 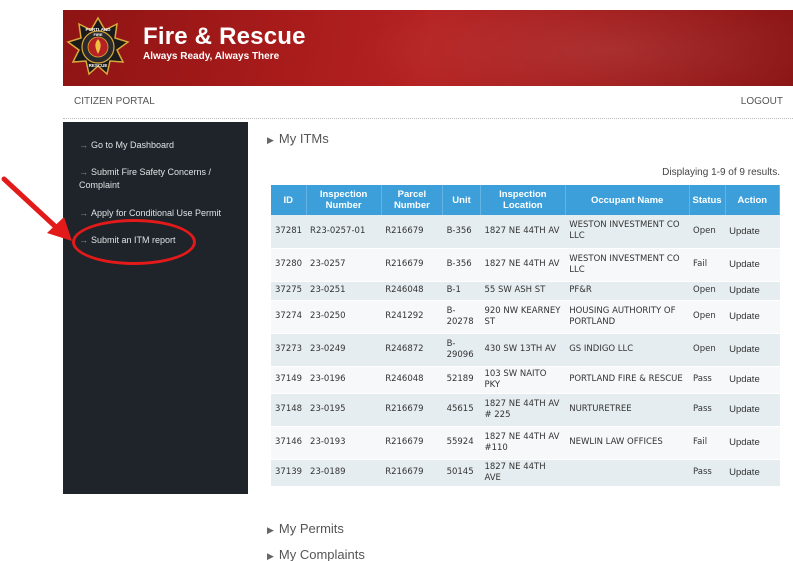 What do you see at coordinates (412, 200) in the screenshot?
I see `column-header: Parcel Number` at bounding box center [412, 200].